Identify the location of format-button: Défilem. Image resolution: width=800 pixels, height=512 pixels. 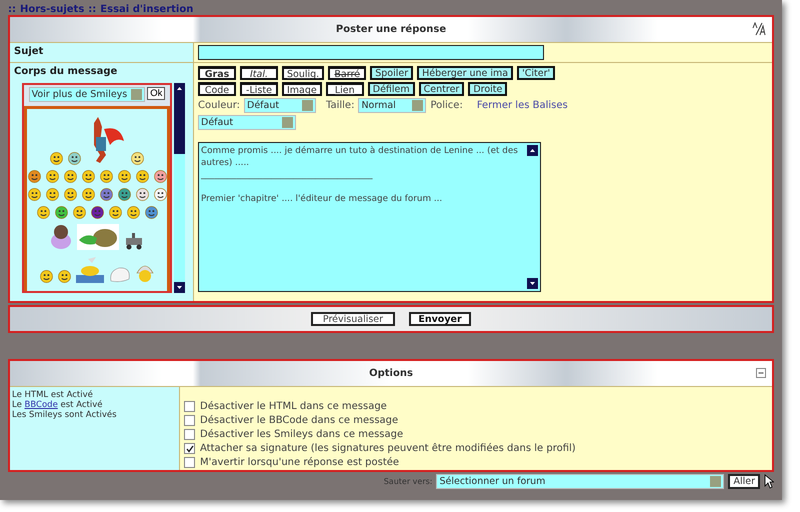
(391, 89).